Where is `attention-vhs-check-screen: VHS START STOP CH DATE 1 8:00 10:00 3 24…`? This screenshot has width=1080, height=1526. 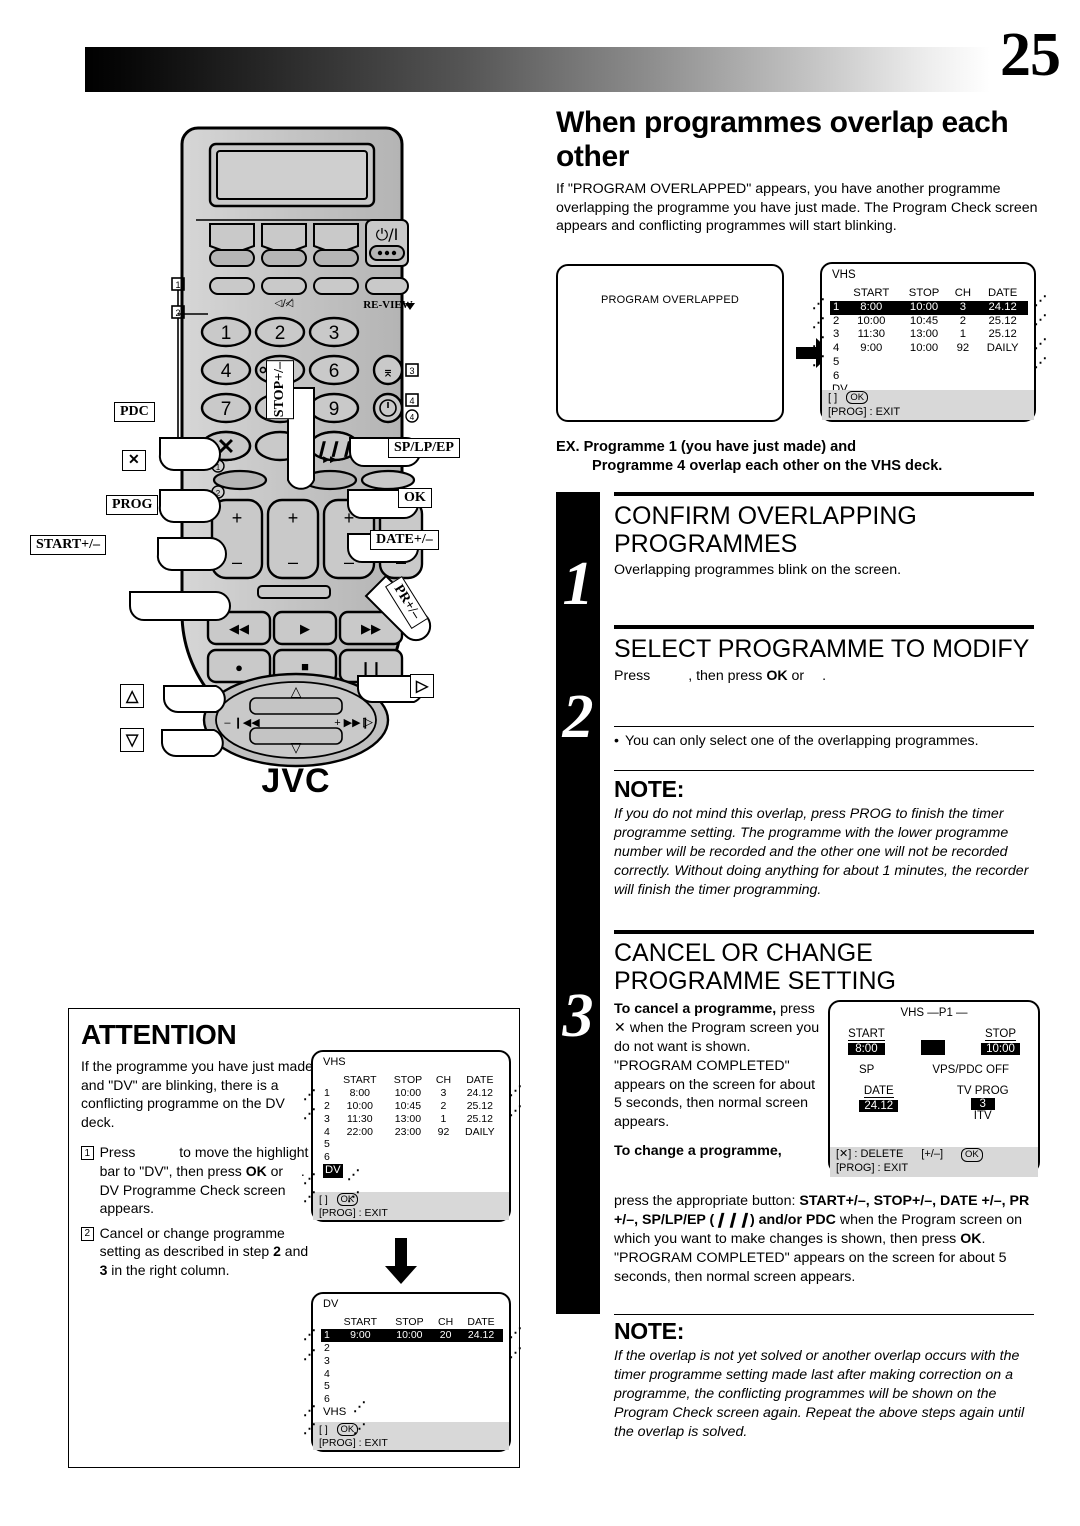
attention-vhs-check-screen: VHS START STOP CH DATE 1 8:00 10:00 3 24… is located at coordinates (412, 1136).